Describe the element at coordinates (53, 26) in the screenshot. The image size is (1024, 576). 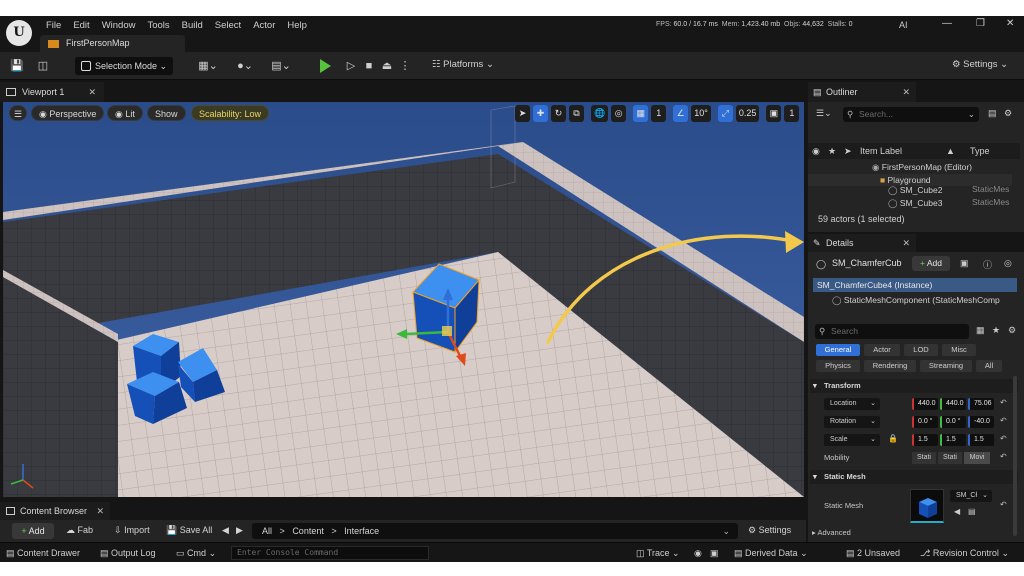
I see `menu-file: File` at that location.